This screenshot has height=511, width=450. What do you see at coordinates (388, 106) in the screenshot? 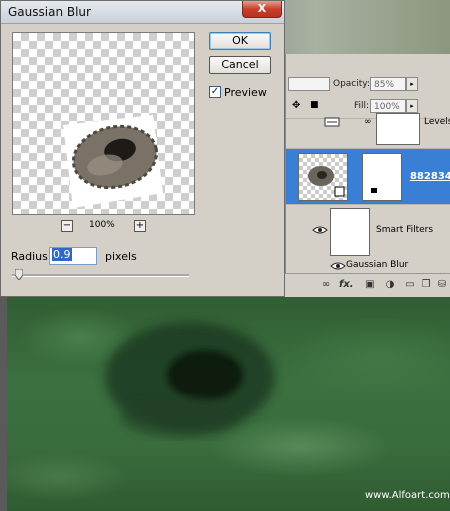
I see `fill-input: 100%` at bounding box center [388, 106].